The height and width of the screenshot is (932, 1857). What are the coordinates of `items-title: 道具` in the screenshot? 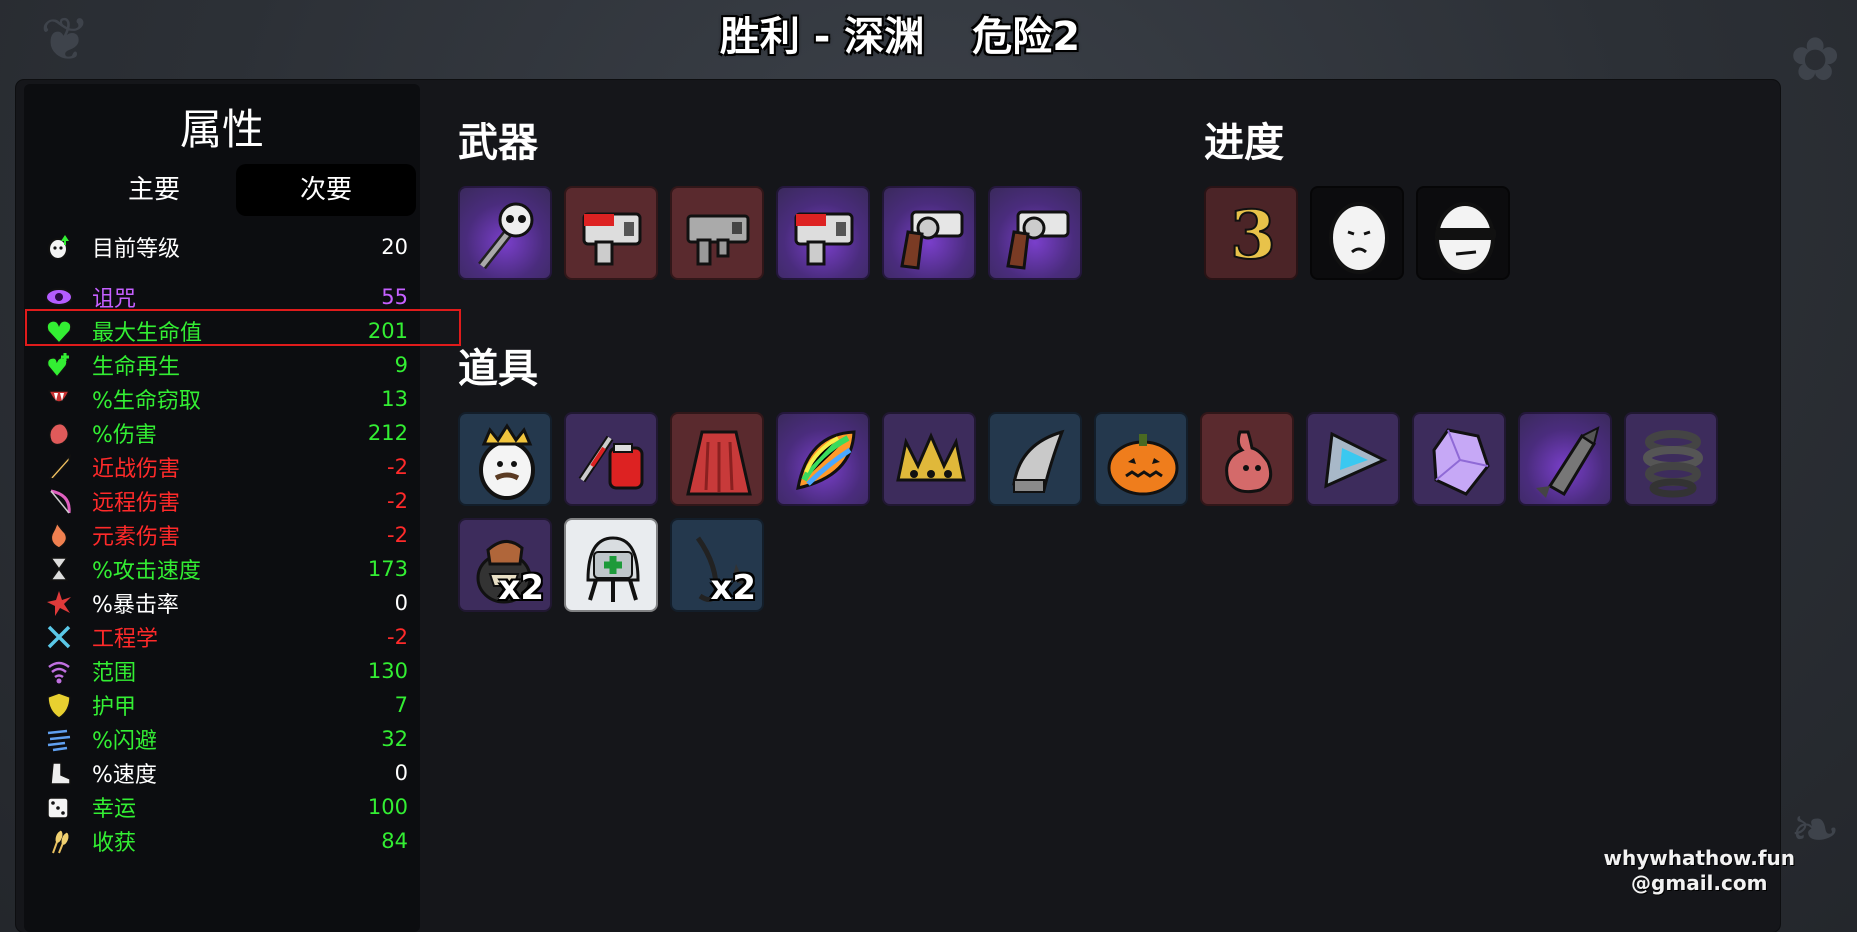 It's located at (498, 369).